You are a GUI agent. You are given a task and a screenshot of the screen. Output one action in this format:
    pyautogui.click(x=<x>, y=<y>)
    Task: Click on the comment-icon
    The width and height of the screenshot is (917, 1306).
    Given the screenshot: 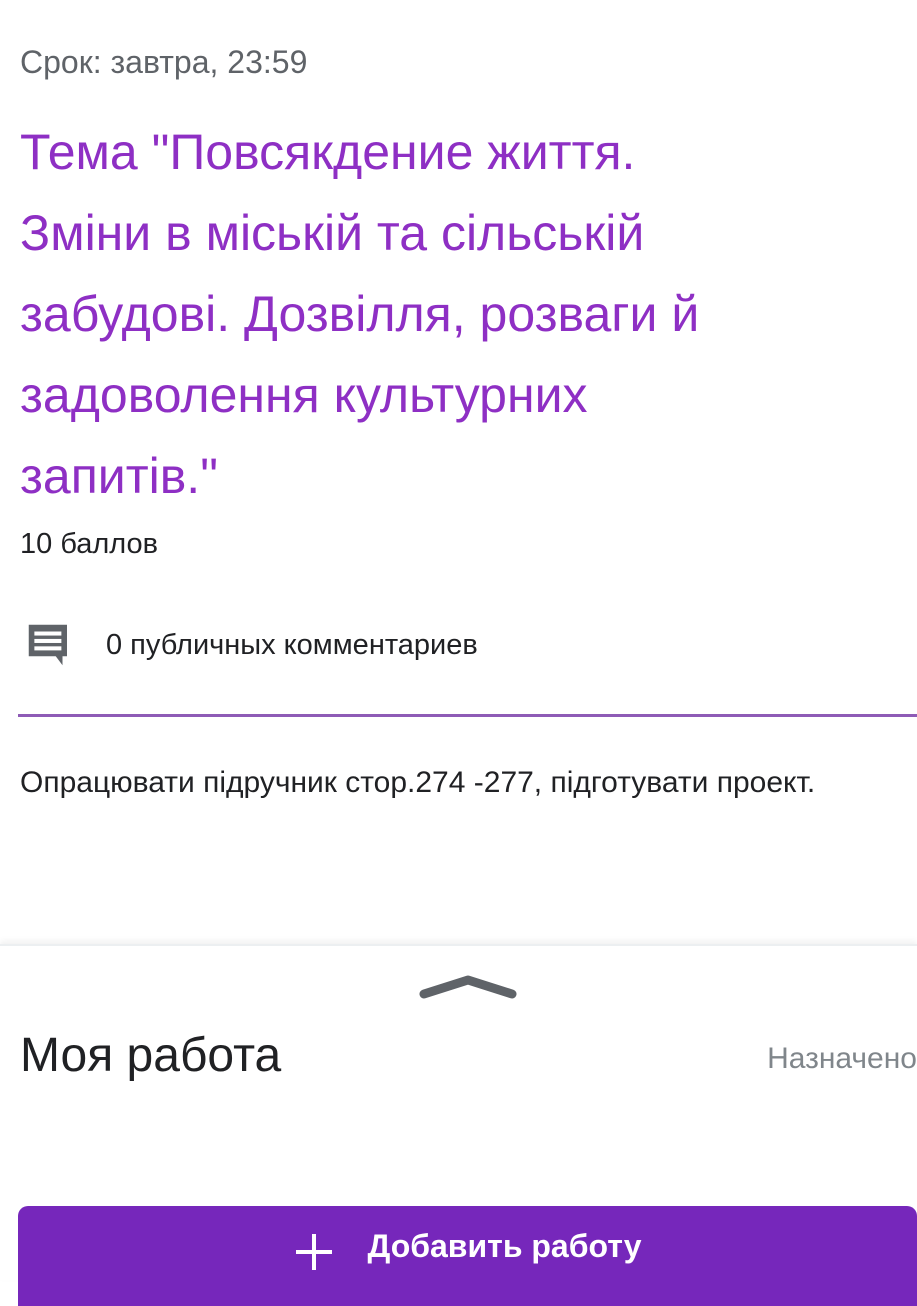 What is the action you would take?
    pyautogui.click(x=47, y=645)
    